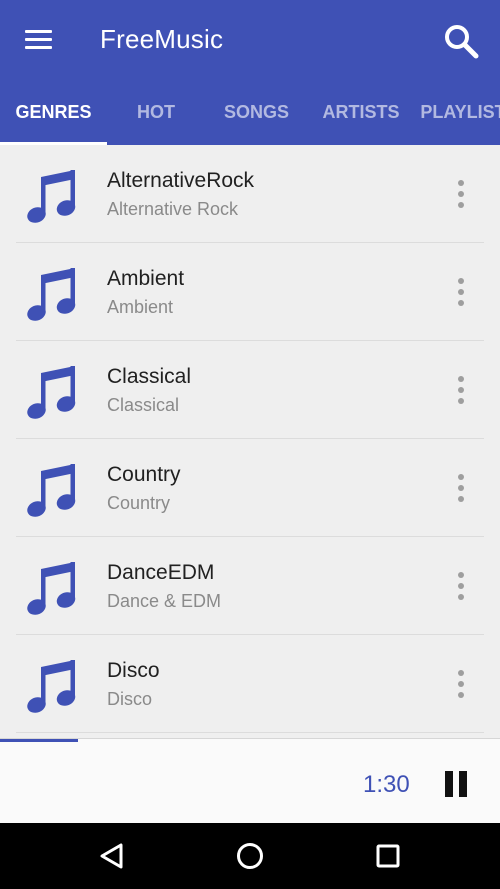  I want to click on list-divider, so click(250, 732).